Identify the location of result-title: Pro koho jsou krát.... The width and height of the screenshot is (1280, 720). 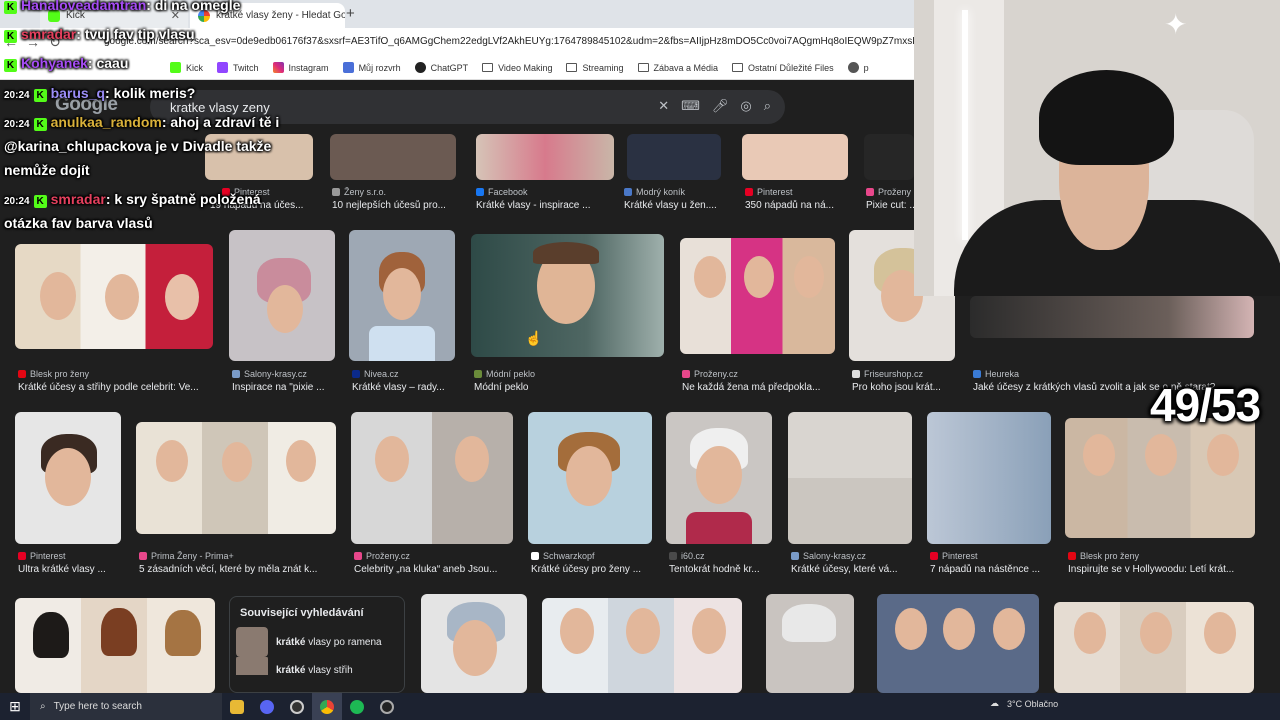
(902, 387).